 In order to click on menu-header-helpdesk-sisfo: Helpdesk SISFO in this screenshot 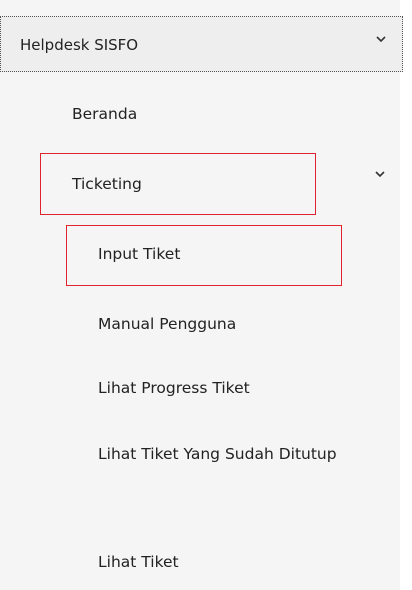, I will do `click(201, 44)`.